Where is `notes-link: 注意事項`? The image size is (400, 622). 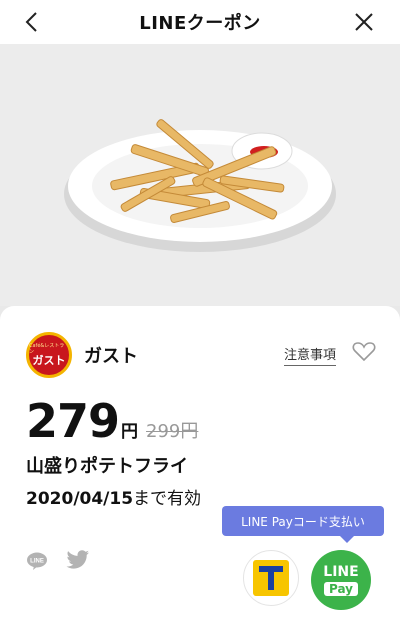 notes-link: 注意事項 is located at coordinates (309, 355).